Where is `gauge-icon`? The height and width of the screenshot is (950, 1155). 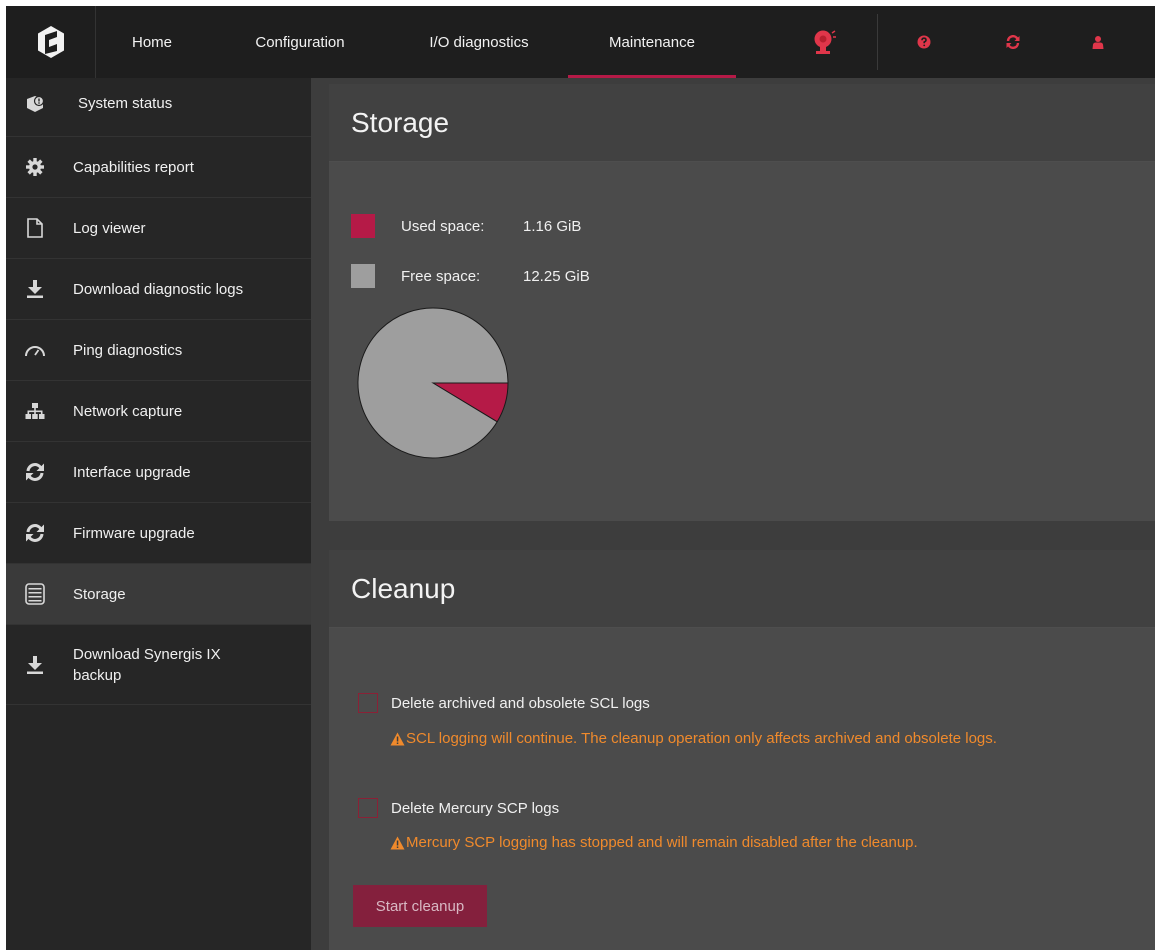 gauge-icon is located at coordinates (35, 350).